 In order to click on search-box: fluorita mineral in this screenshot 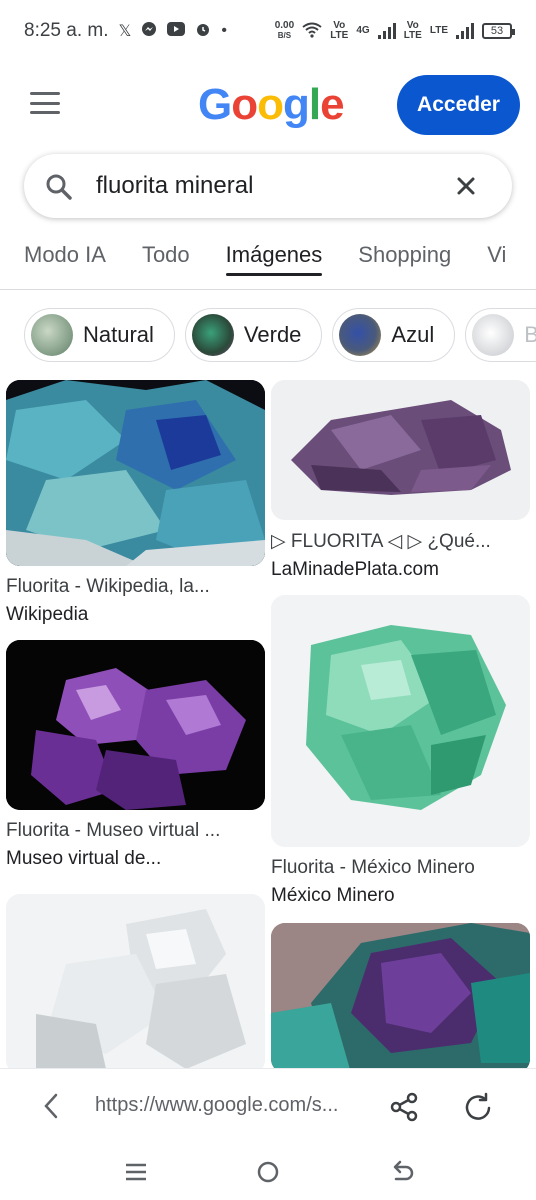, I will do `click(268, 186)`.